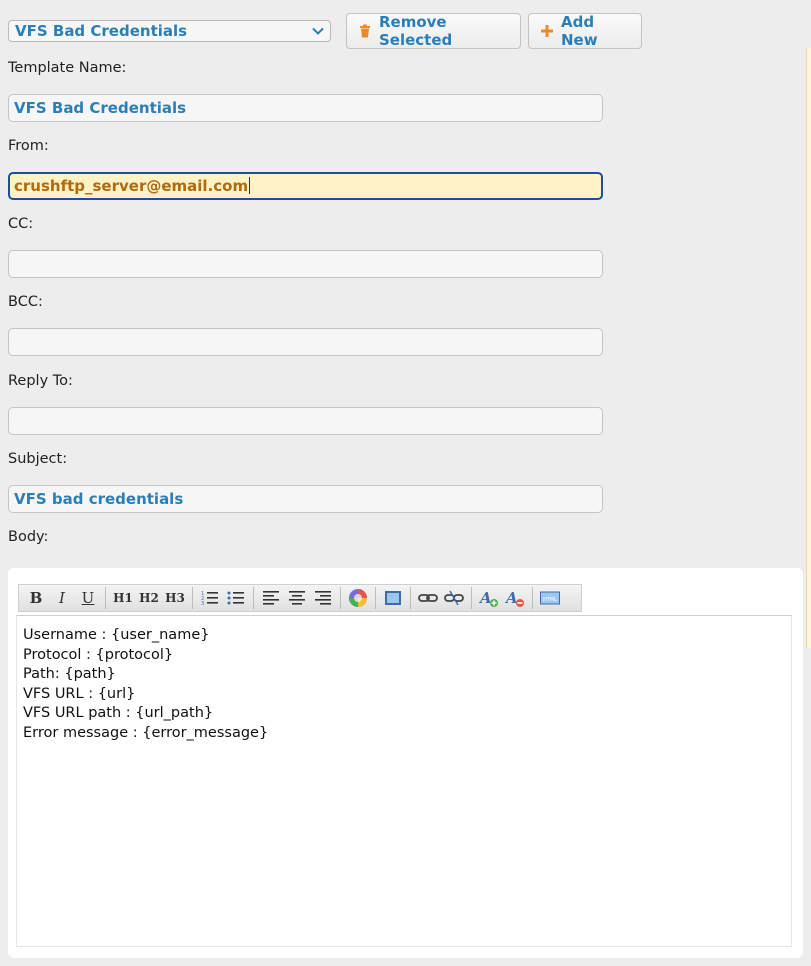 The image size is (811, 966). Describe the element at coordinates (62, 598) in the screenshot. I see `italic-button: I` at that location.